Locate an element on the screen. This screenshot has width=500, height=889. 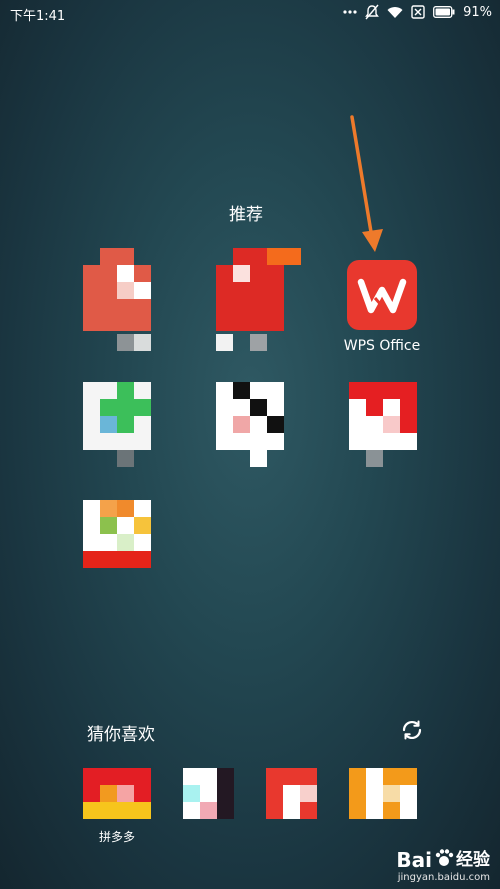
guess-app-1-label: 拼多多 is located at coordinates (116, 837).